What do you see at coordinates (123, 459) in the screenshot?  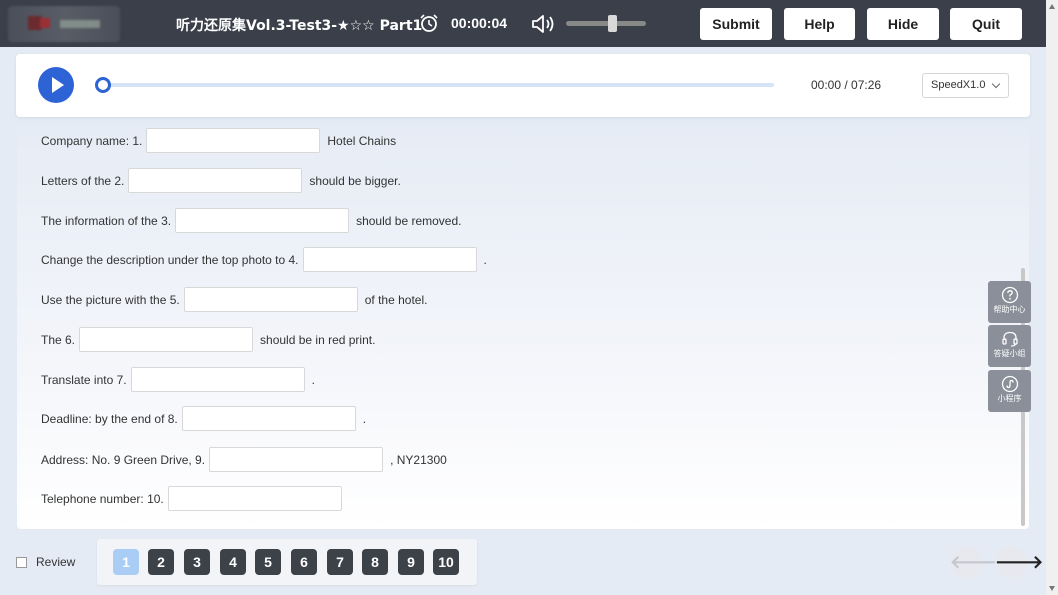 I see `question-text: Address: No. 9 Green Drive, 9.` at bounding box center [123, 459].